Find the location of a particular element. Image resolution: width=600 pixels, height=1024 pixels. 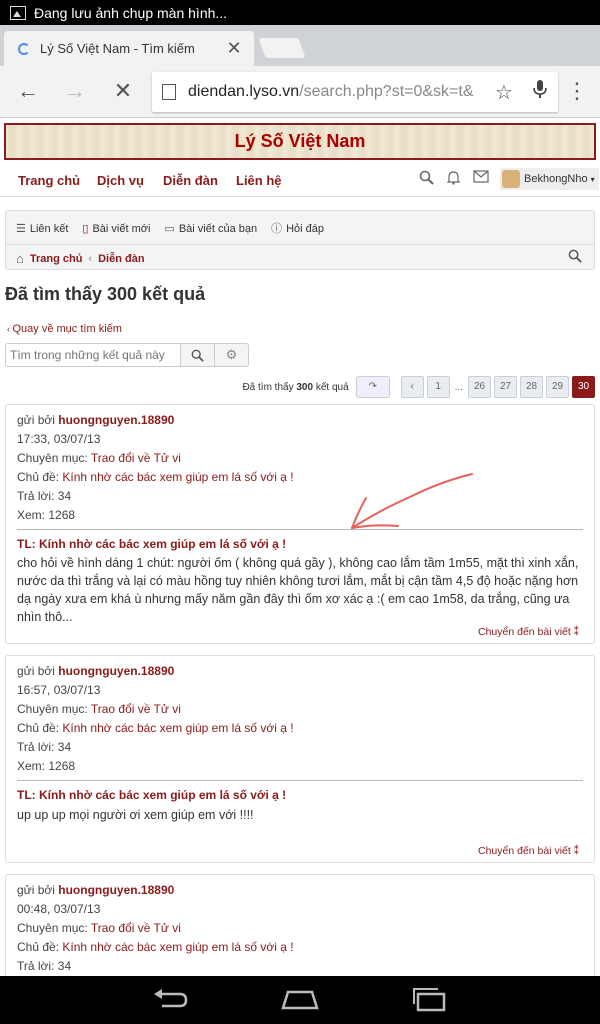

username: BekhongNho is located at coordinates (556, 179).